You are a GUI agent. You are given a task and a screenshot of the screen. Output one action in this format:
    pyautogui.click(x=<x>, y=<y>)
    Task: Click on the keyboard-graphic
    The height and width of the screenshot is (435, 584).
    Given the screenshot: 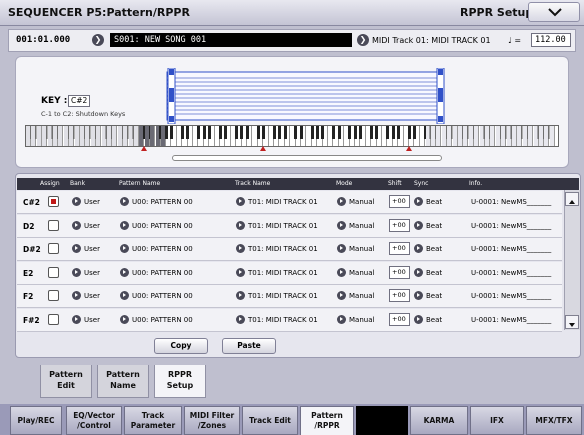 What is the action you would take?
    pyautogui.click(x=292, y=136)
    